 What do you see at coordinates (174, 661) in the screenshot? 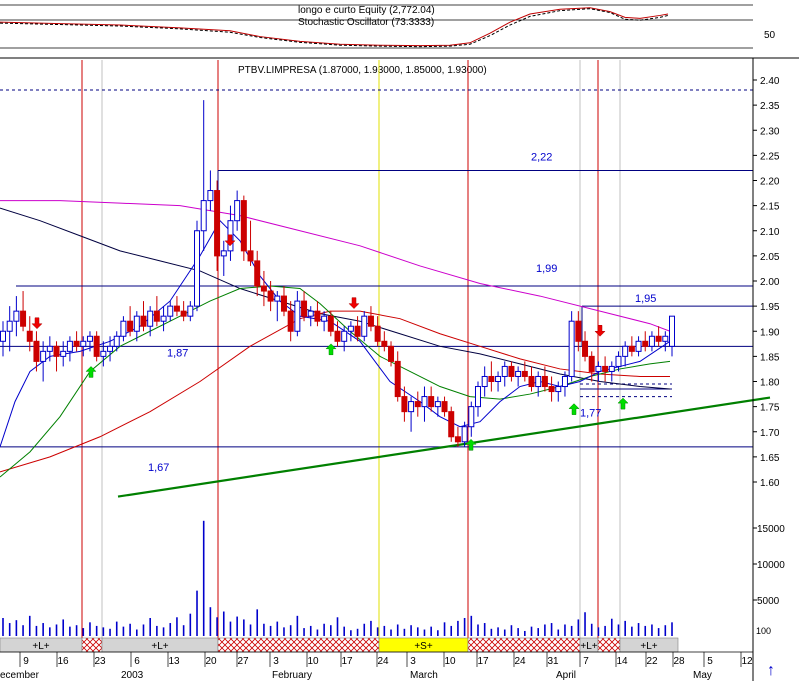
I see `day-label-4: 13` at bounding box center [174, 661].